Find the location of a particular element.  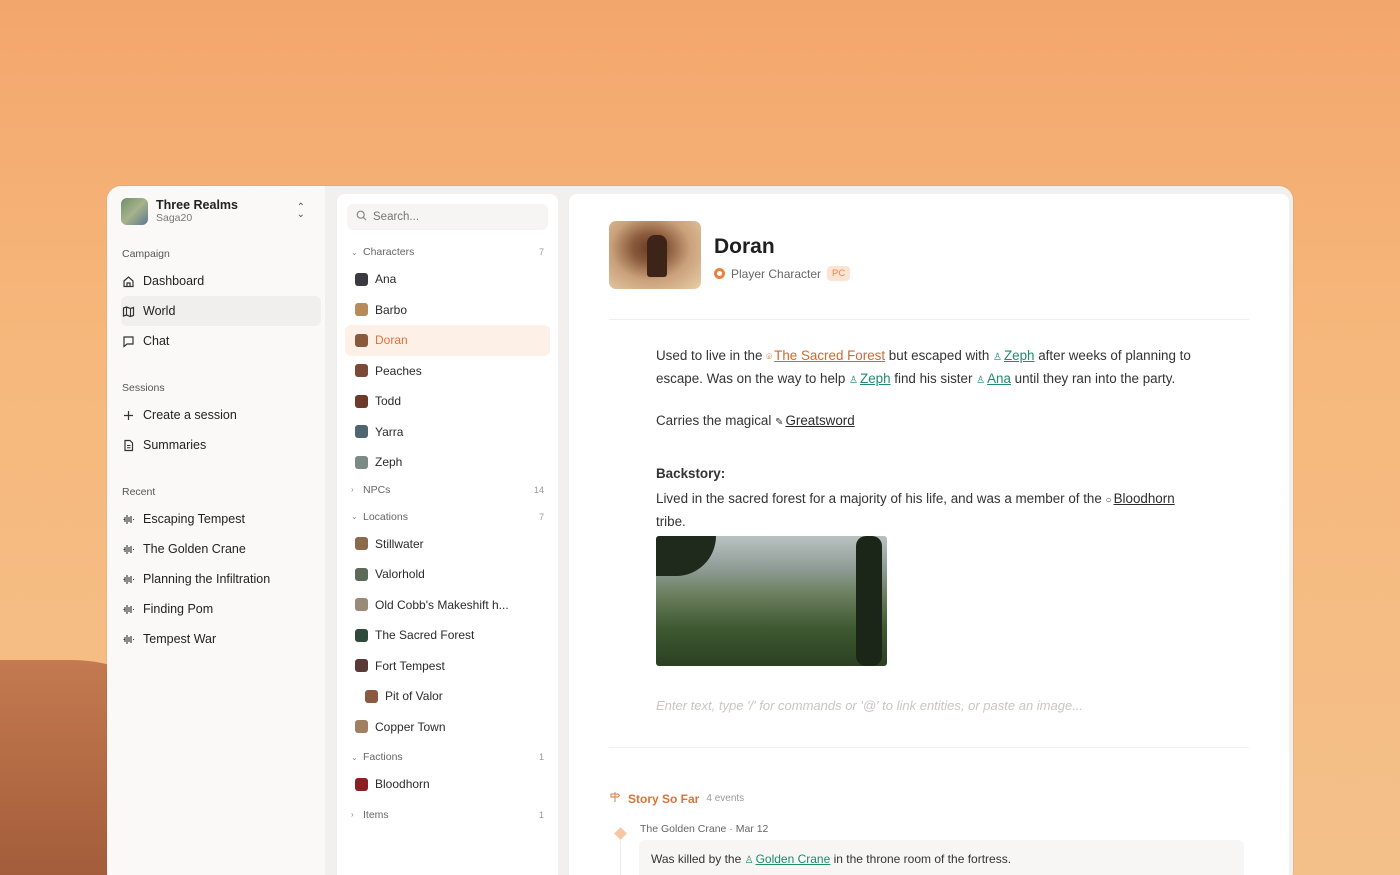

timeline-line is located at coordinates (620, 858).